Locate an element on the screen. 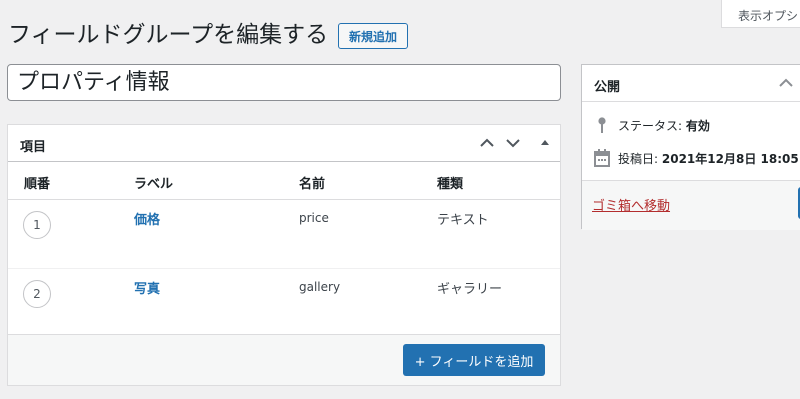 The image size is (800, 399). move-to-trash-link: ゴミ箱へ移動 is located at coordinates (631, 204).